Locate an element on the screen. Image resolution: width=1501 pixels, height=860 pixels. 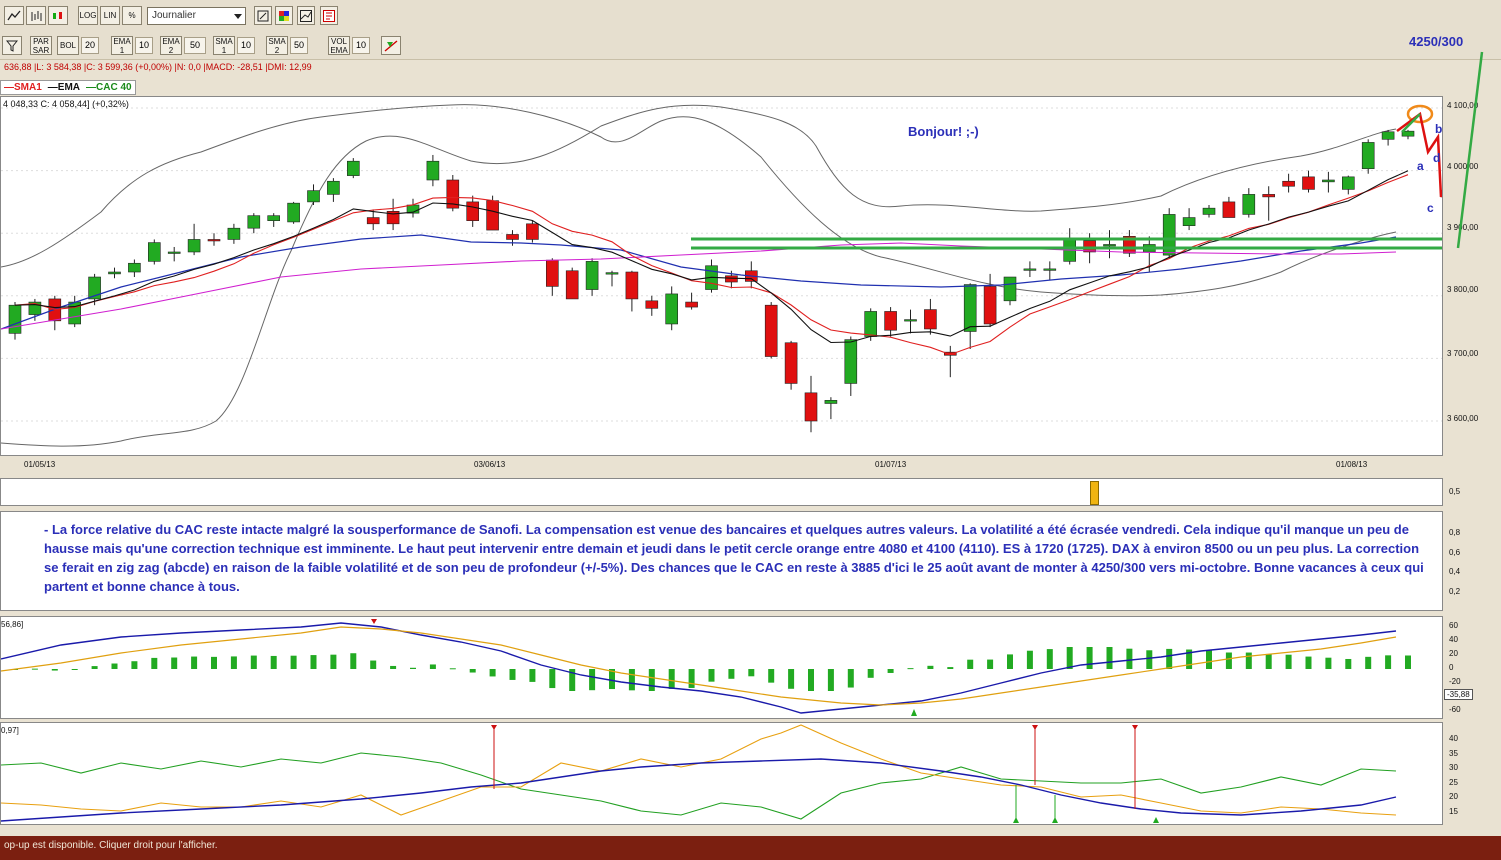
sma2-period: 50 is located at coordinates (299, 45).